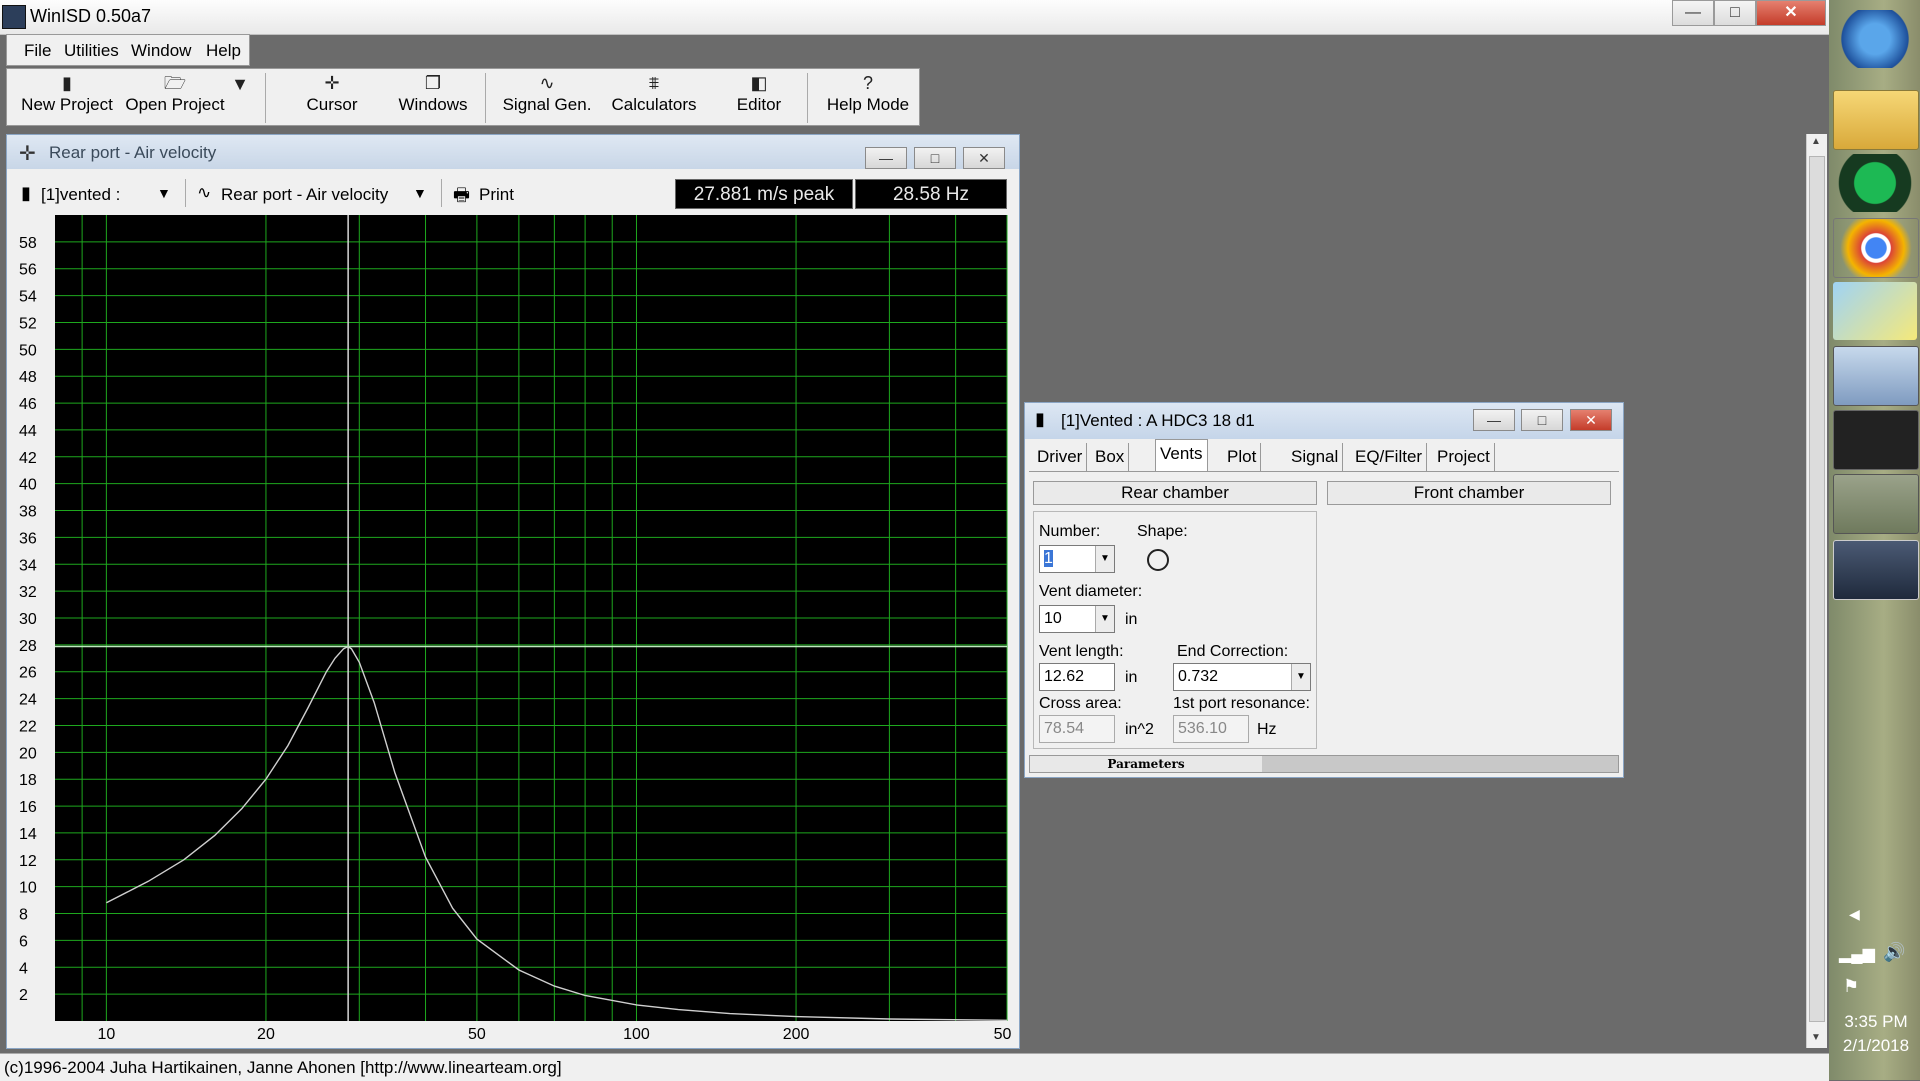  I want to click on menu-help: Help, so click(223, 51).